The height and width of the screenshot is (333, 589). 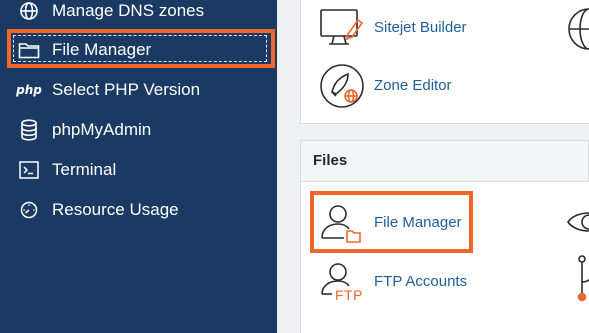 I want to click on php-icon: php, so click(x=29, y=90).